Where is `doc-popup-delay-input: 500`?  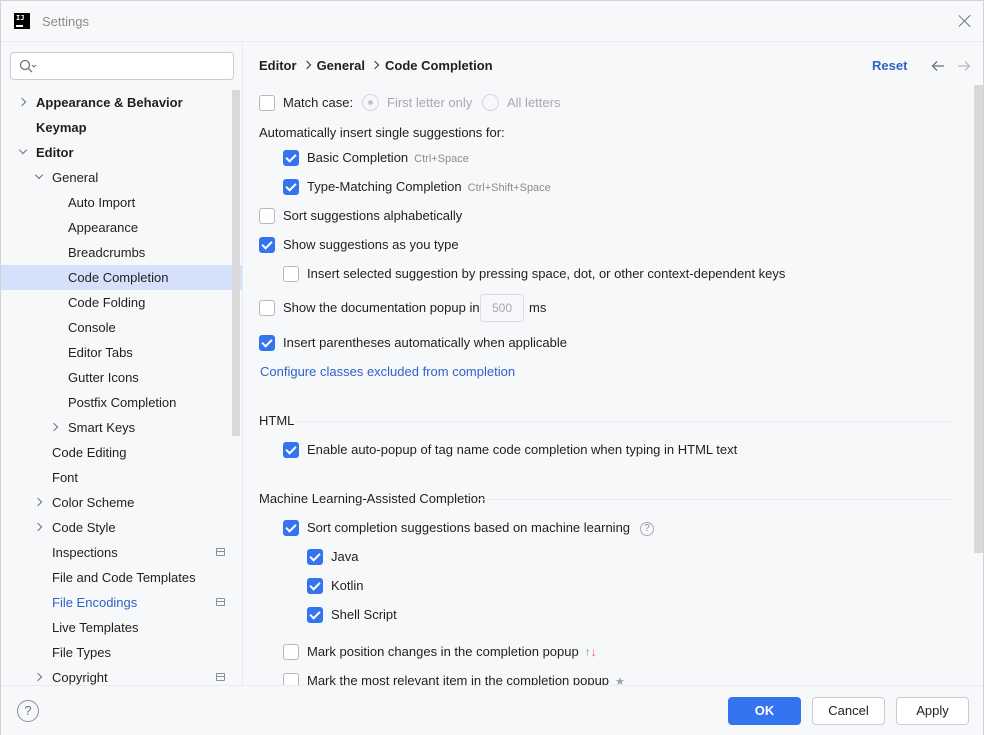
doc-popup-delay-input: 500 is located at coordinates (502, 308).